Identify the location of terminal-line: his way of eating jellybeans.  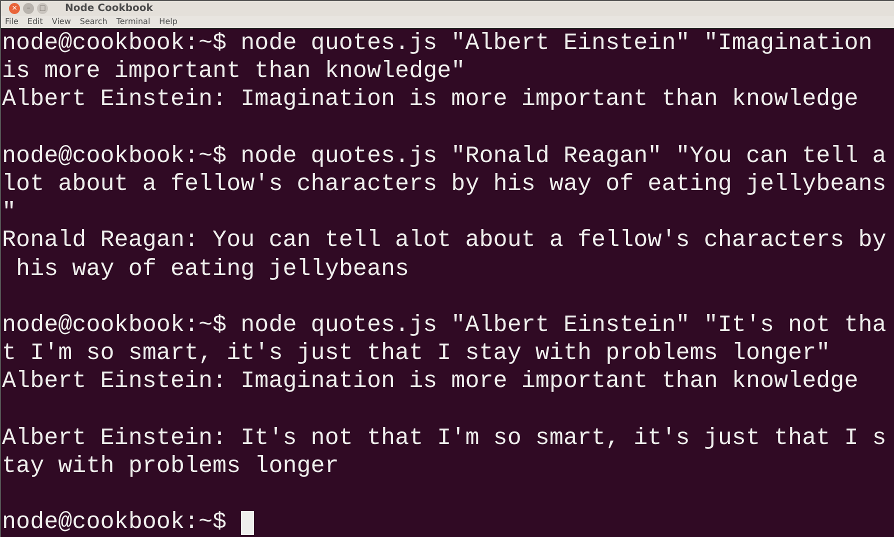
(212, 270).